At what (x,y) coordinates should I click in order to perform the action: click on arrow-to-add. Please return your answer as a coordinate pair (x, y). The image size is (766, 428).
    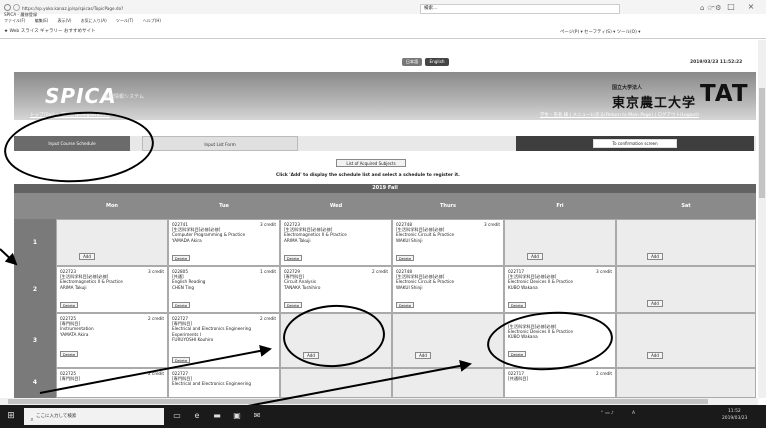
    Looking at the image, I should click on (155, 369).